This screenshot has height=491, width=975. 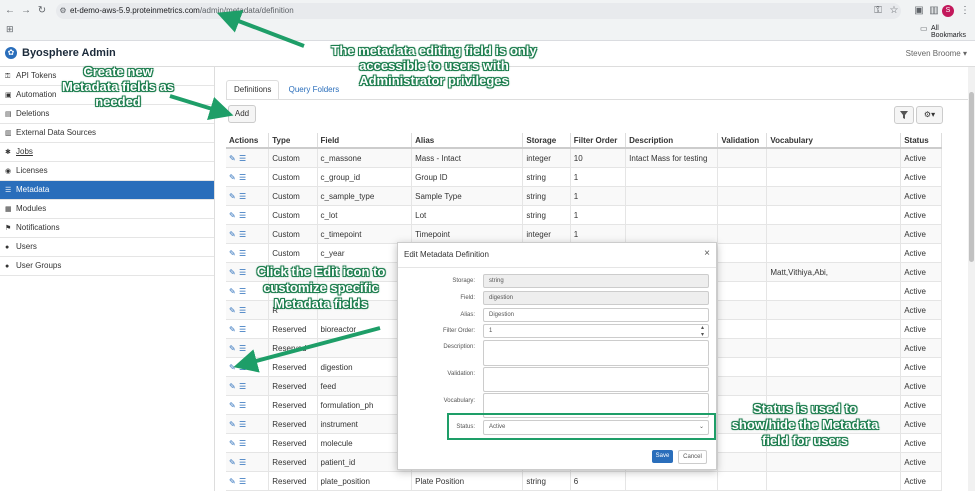 I want to click on column-header: Alias, so click(x=467, y=141).